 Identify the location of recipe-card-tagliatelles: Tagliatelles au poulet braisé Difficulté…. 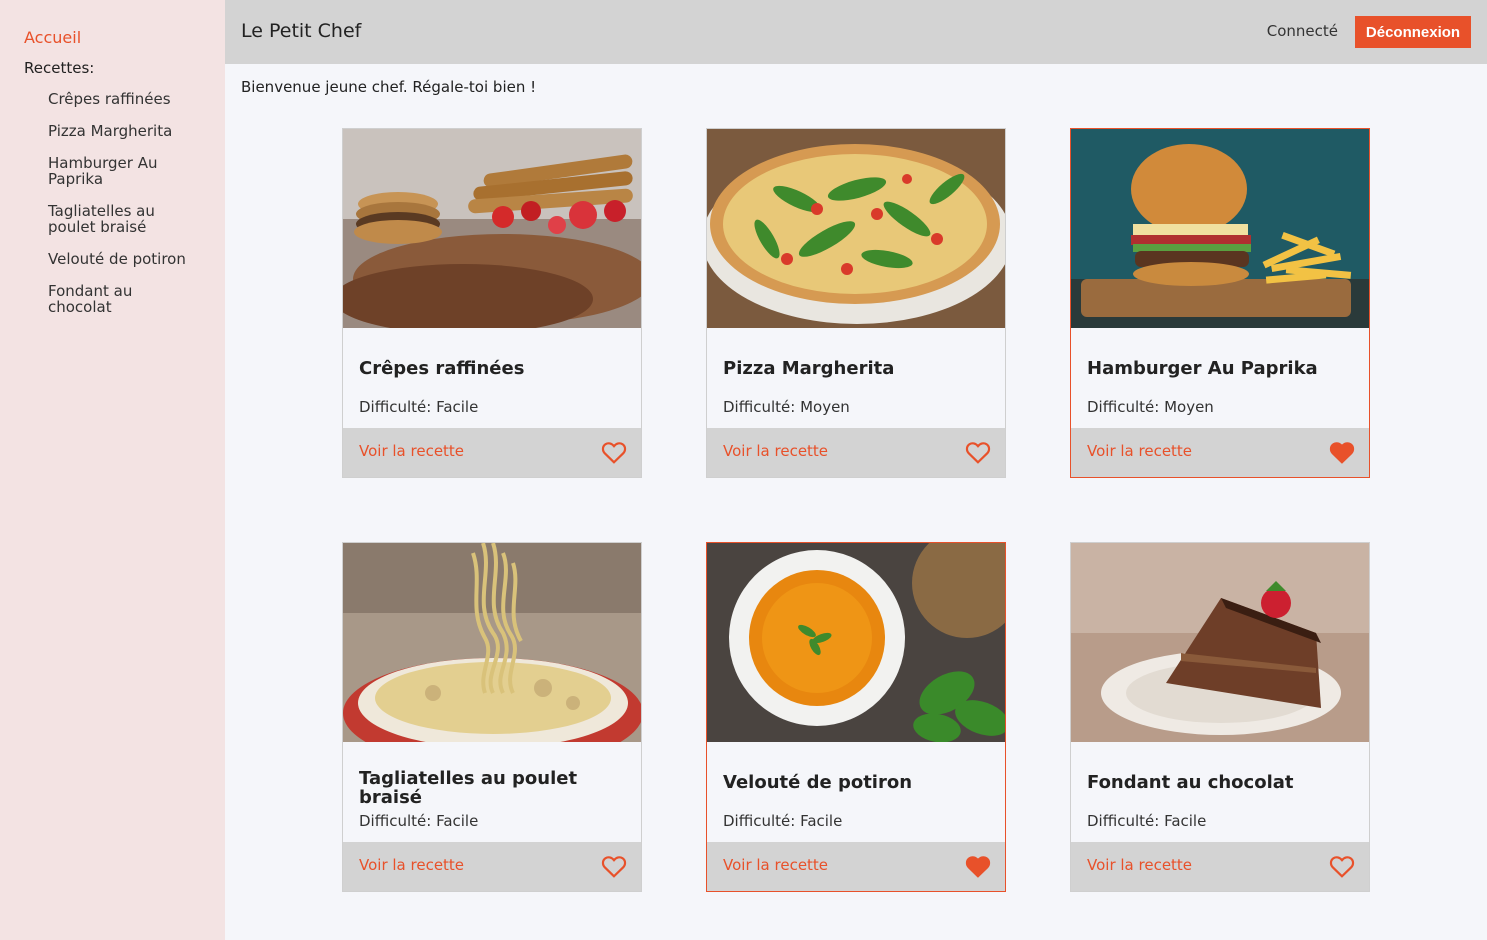
(492, 717).